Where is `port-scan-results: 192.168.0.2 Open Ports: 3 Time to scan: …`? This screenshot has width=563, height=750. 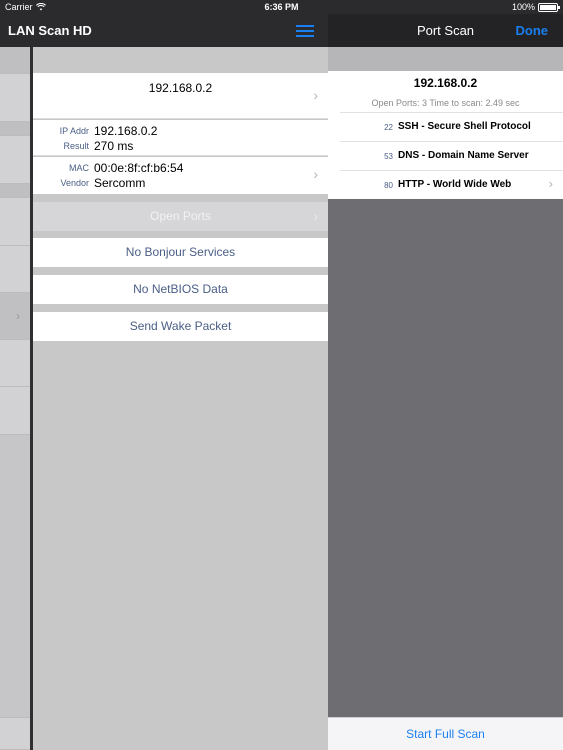
port-scan-results: 192.168.0.2 Open Ports: 3 Time to scan: … is located at coordinates (445, 135).